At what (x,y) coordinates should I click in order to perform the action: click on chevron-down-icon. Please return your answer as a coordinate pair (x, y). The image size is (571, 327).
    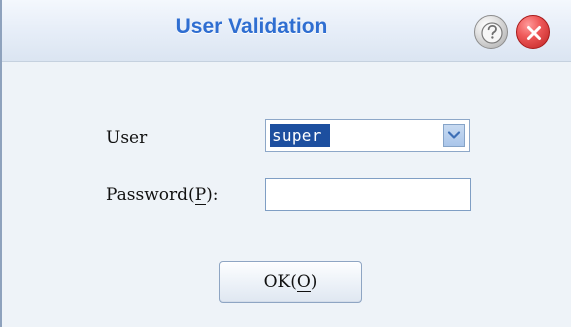
    Looking at the image, I should click on (454, 135).